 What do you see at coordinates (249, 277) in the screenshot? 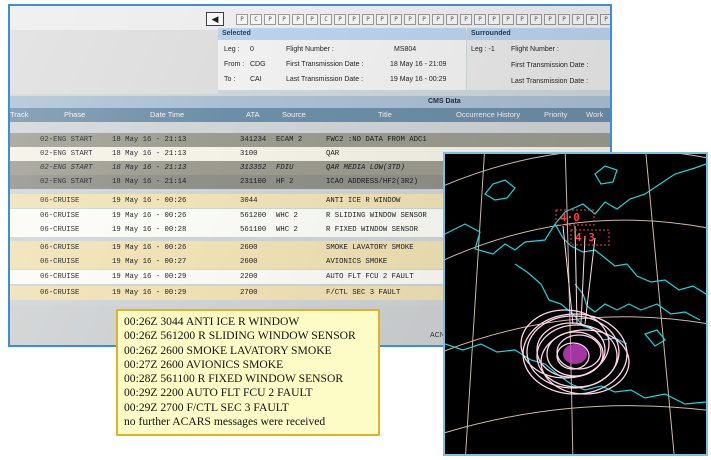
I see `row-ata: 2200` at bounding box center [249, 277].